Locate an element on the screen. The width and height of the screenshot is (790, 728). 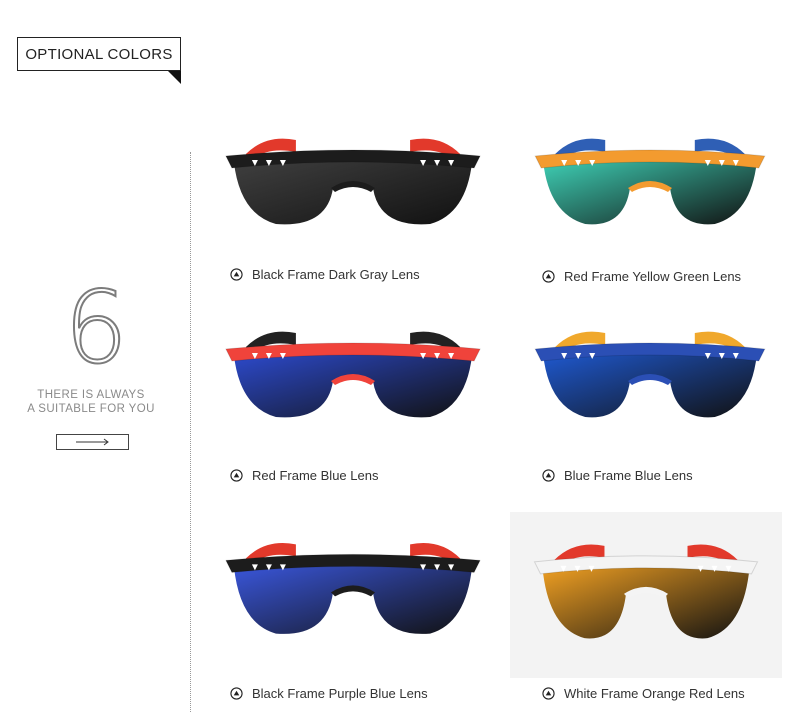
product-caption: White Frame Orange Red Lens is located at coordinates (654, 693).